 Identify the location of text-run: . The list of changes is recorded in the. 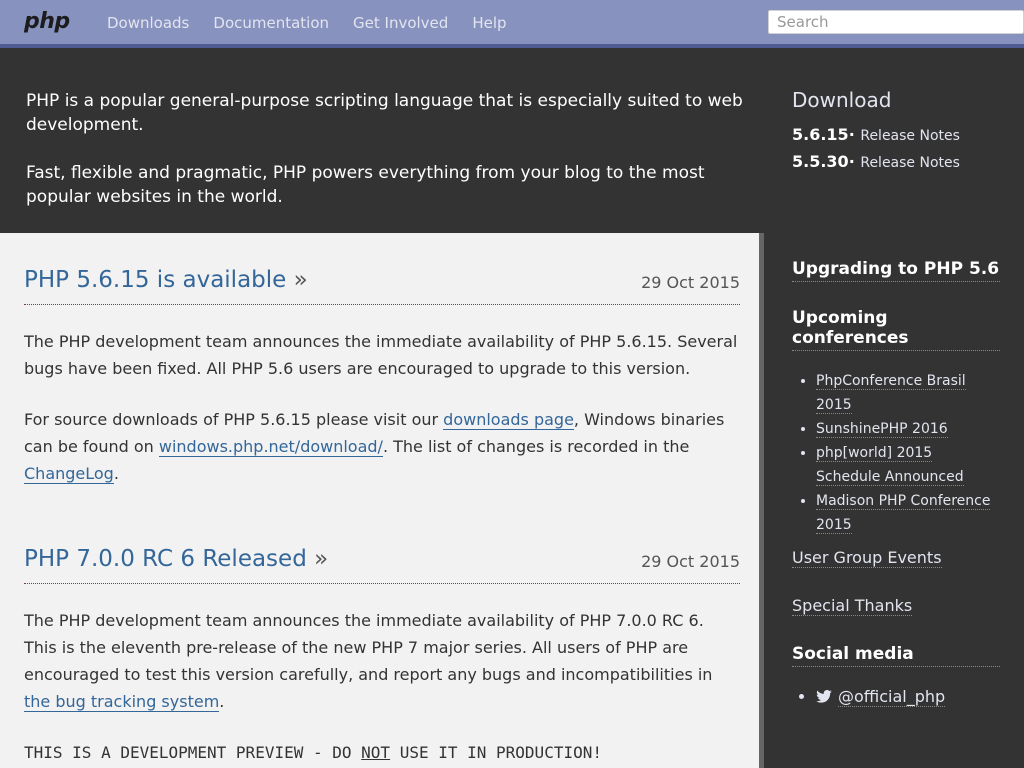
(536, 446).